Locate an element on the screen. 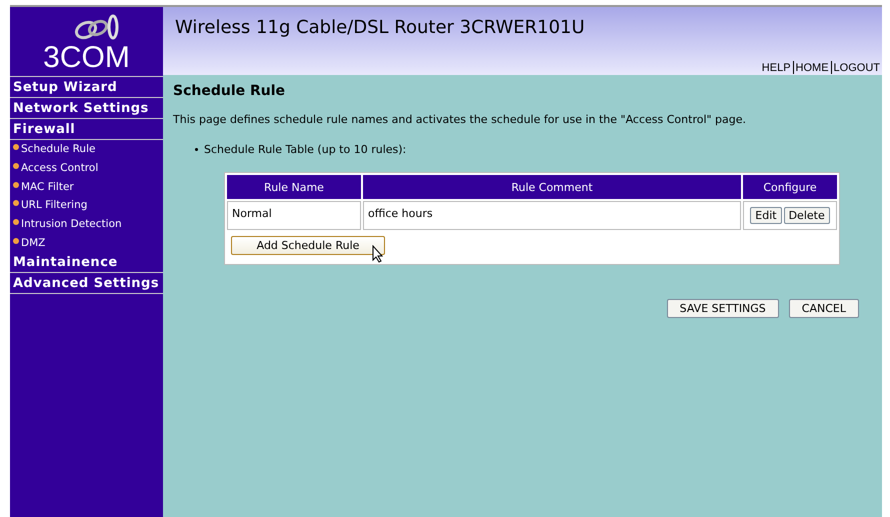 Image resolution: width=890 pixels, height=517 pixels. sidebar-item: DMZ is located at coordinates (86, 242).